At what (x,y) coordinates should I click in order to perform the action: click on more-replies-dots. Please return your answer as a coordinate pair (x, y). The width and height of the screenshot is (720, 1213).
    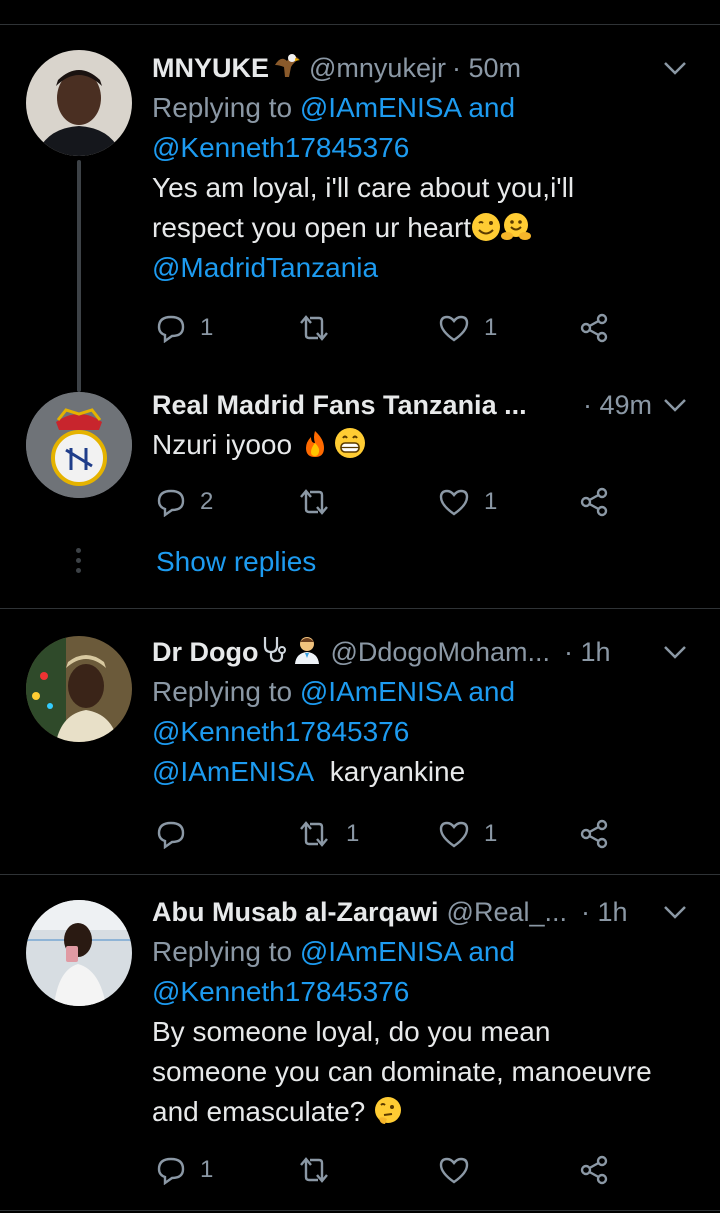
    Looking at the image, I should click on (78, 563).